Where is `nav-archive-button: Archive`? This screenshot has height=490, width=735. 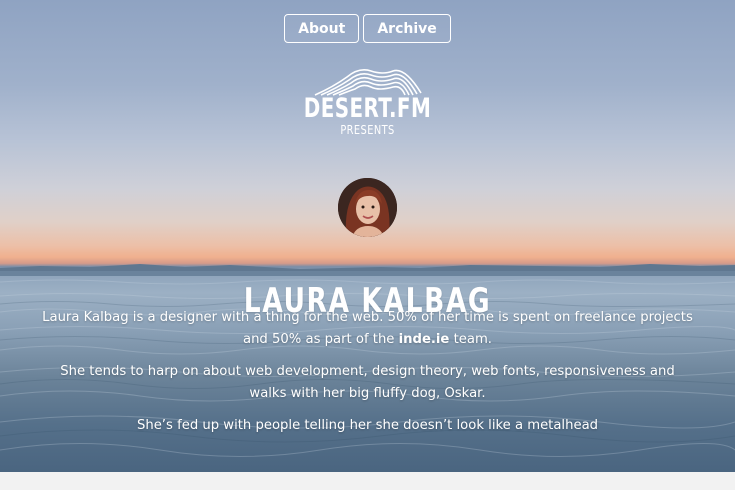 nav-archive-button: Archive is located at coordinates (407, 28).